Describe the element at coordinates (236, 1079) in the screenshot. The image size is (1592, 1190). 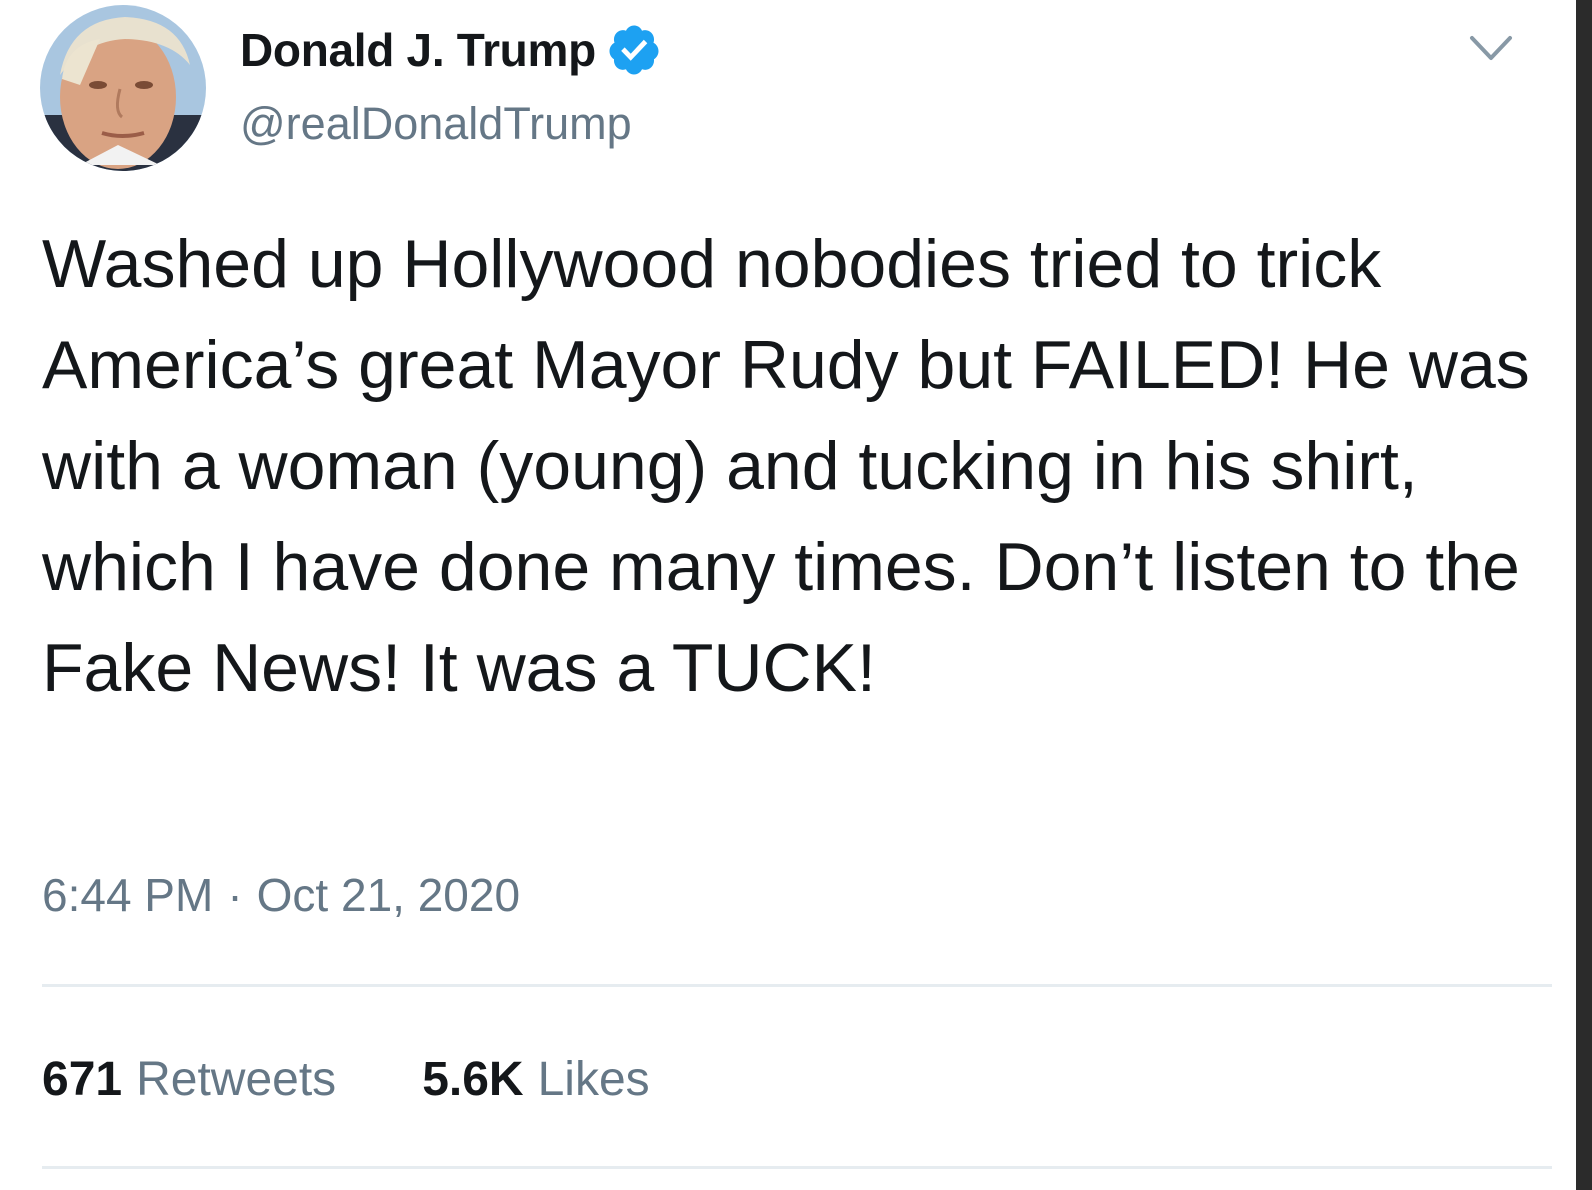
I see `retweets-label: Retweets` at that location.